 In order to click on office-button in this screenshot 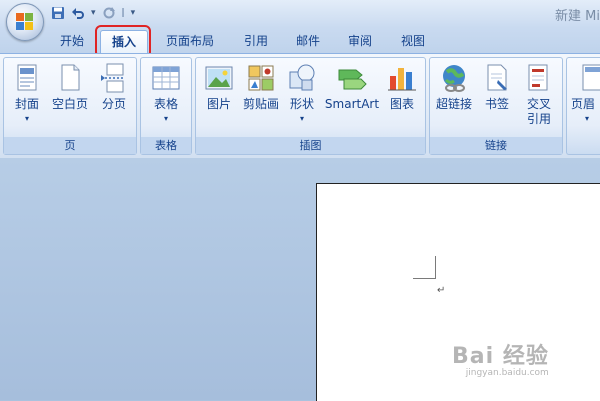, I will do `click(25, 22)`.